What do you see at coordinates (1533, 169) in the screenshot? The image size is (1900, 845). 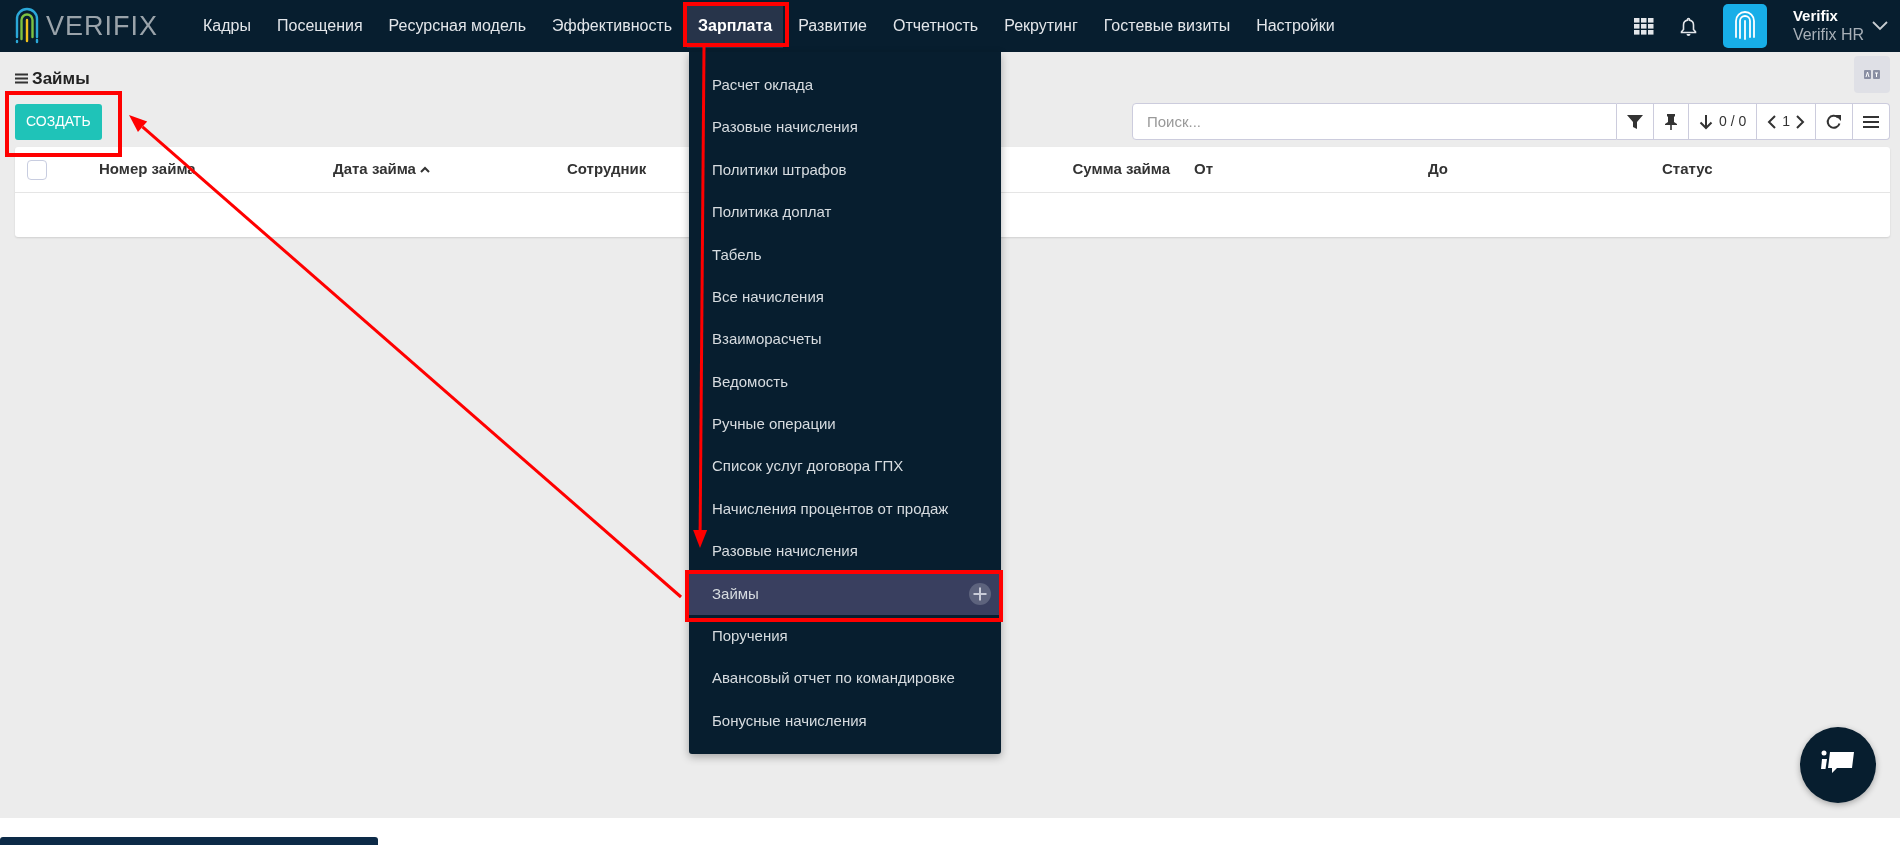 I see `column-header: До` at bounding box center [1533, 169].